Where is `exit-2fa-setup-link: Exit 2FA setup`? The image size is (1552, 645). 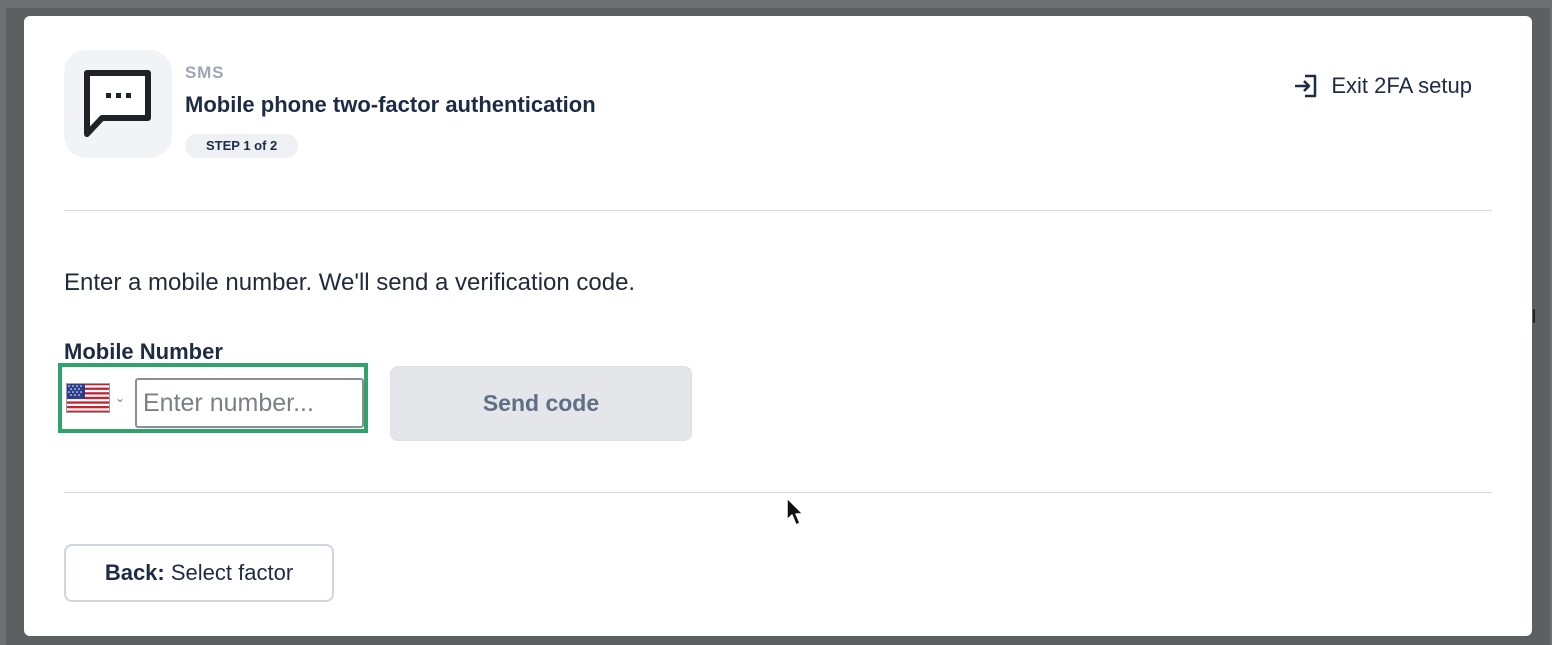
exit-2fa-setup-link: Exit 2FA setup is located at coordinates (1382, 86).